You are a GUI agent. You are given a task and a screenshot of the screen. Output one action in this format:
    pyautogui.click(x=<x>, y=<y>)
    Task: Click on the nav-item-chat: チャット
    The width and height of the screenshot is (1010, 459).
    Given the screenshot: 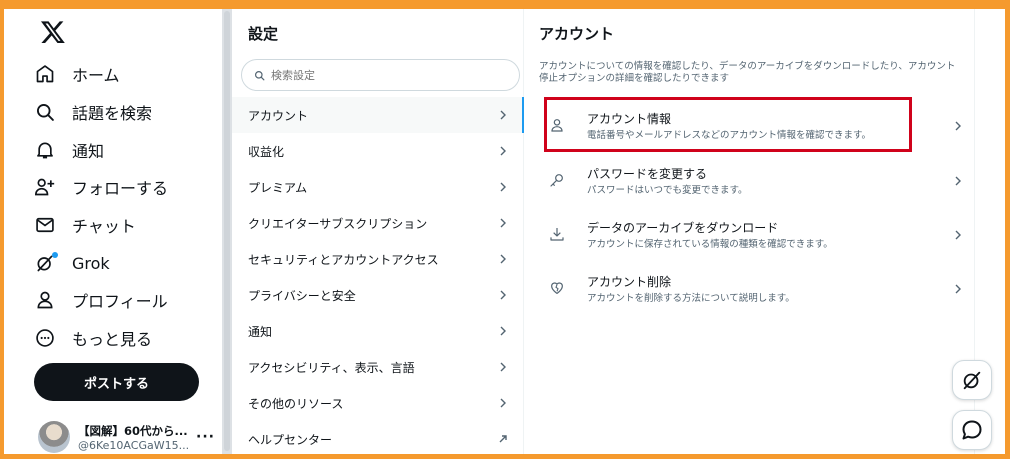 What is the action you would take?
    pyautogui.click(x=85, y=225)
    